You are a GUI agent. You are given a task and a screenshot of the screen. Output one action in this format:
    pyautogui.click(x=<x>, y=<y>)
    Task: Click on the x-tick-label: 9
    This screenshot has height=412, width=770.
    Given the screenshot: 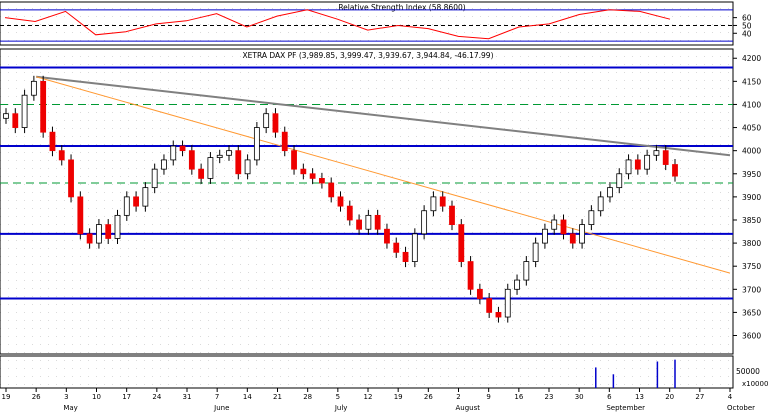 What is the action you would take?
    pyautogui.click(x=488, y=397)
    